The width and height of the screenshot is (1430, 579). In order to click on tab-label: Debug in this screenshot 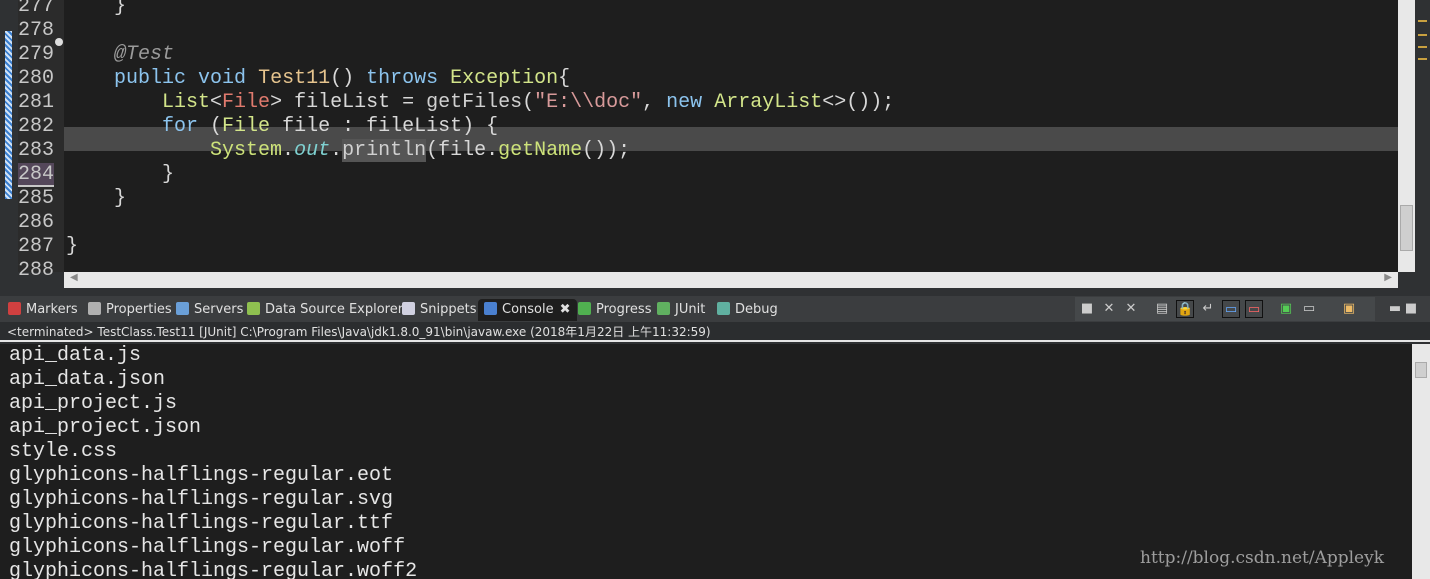, I will do `click(756, 309)`.